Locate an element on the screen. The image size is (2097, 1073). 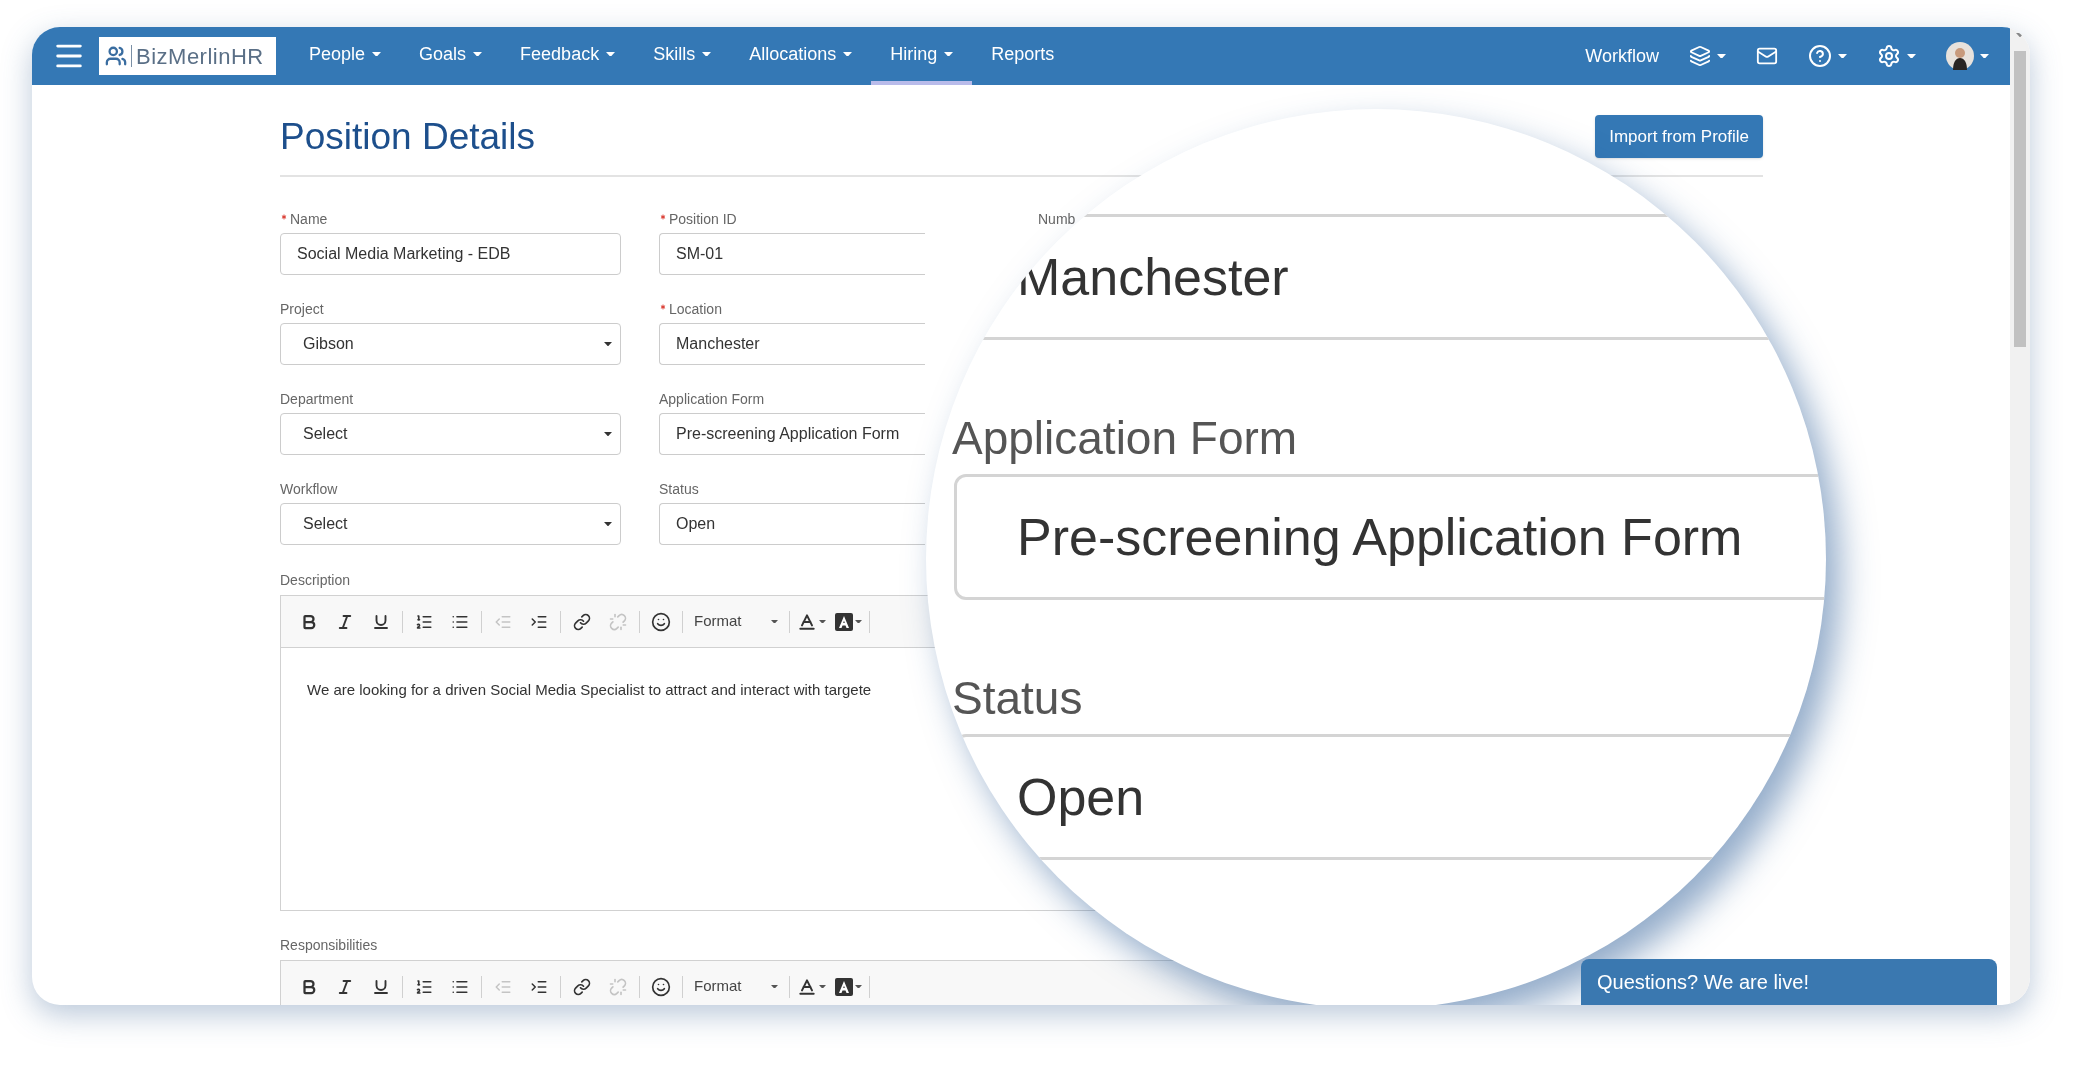
magnified-field: Pre-screening Application Form is located at coordinates (1390, 537).